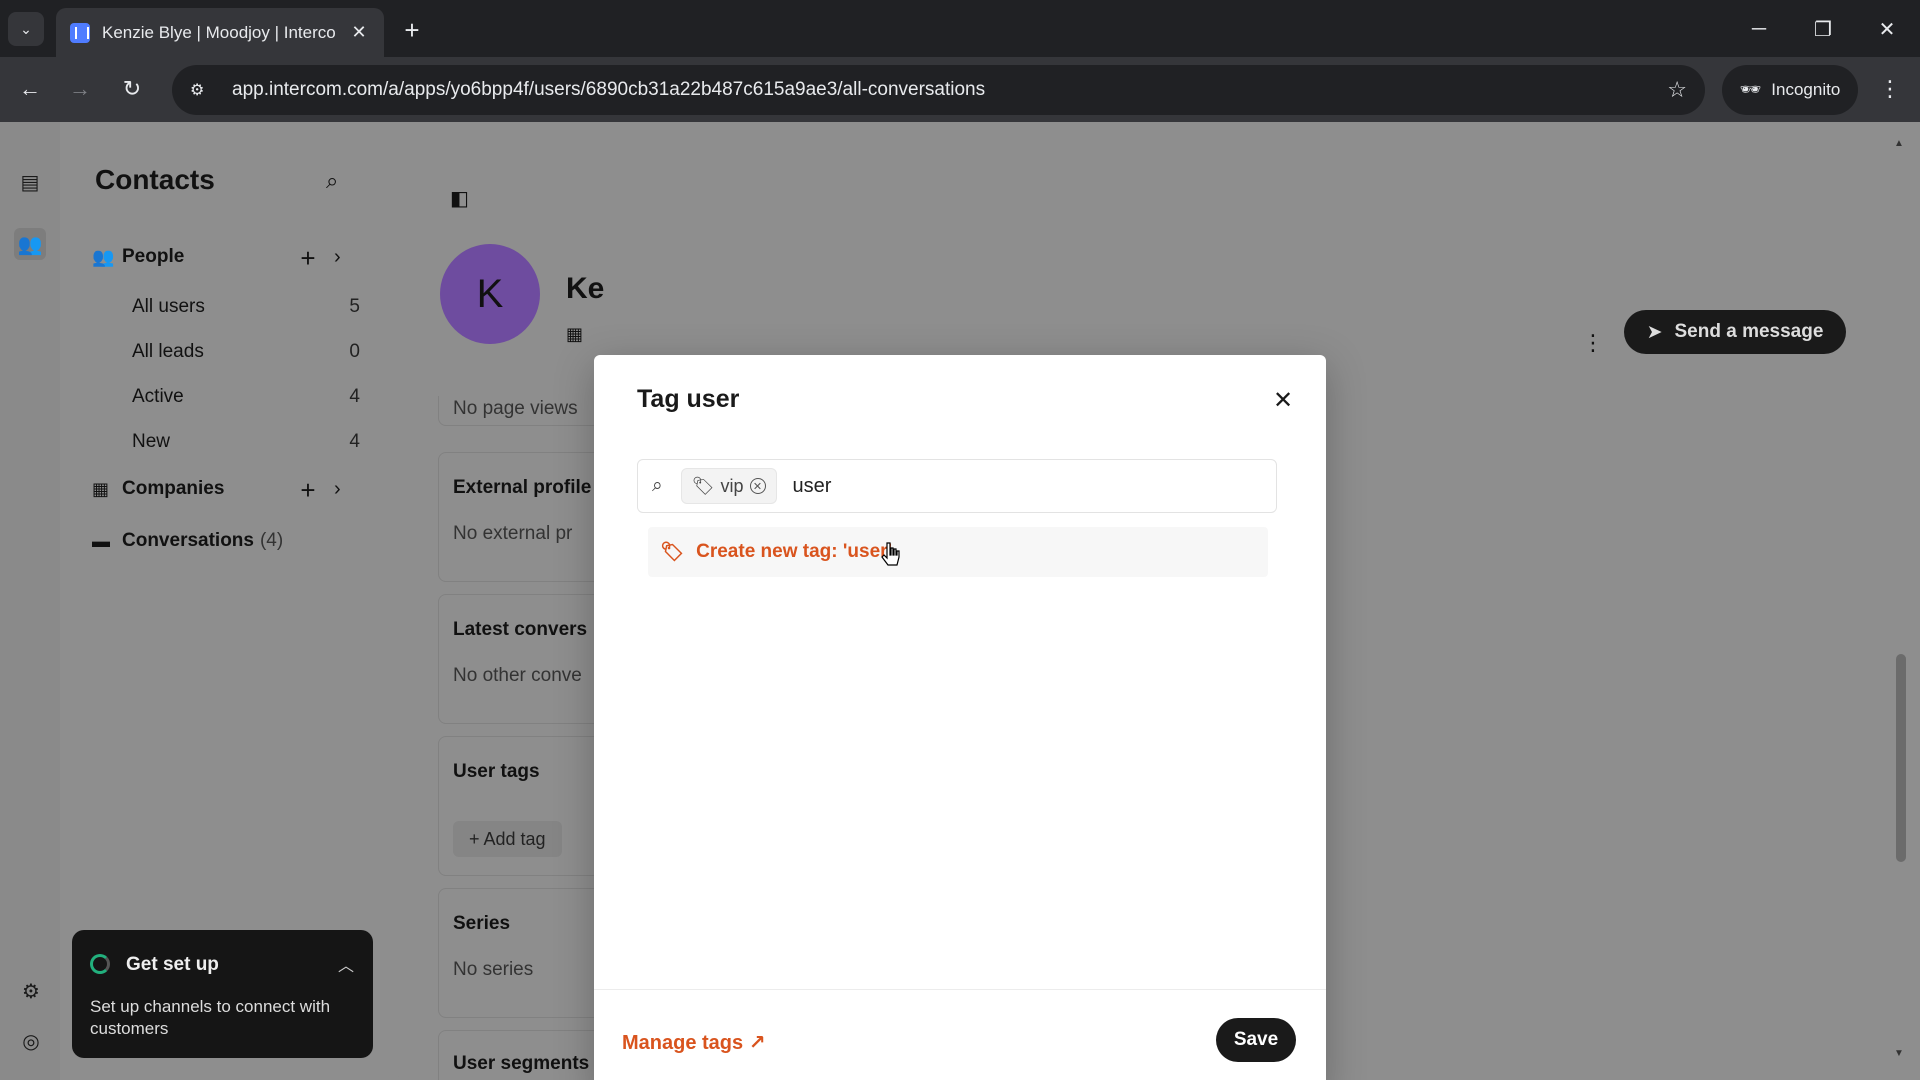 The height and width of the screenshot is (1080, 1920). What do you see at coordinates (30, 244) in the screenshot?
I see `contacts-icon: 👥` at bounding box center [30, 244].